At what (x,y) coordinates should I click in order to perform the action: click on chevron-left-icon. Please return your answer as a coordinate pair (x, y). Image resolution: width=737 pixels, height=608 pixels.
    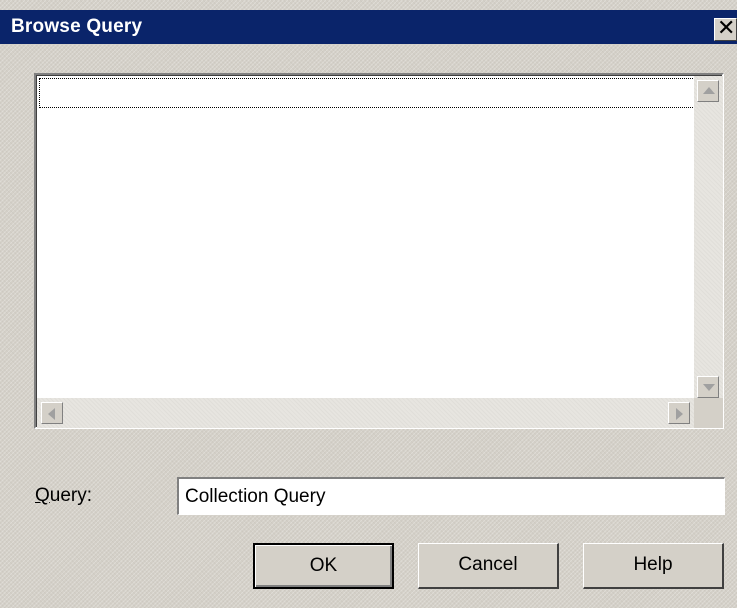
    Looking at the image, I should click on (51, 414).